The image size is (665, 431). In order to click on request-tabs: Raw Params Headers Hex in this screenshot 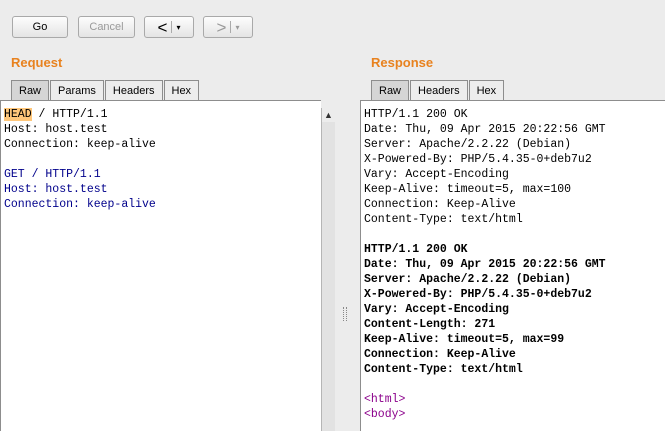, I will do `click(105, 90)`.